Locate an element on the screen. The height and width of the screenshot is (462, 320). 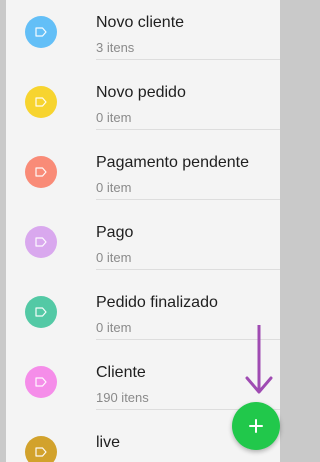
label-item-novo-pedido: Novo pedido 0 item is located at coordinates (143, 95).